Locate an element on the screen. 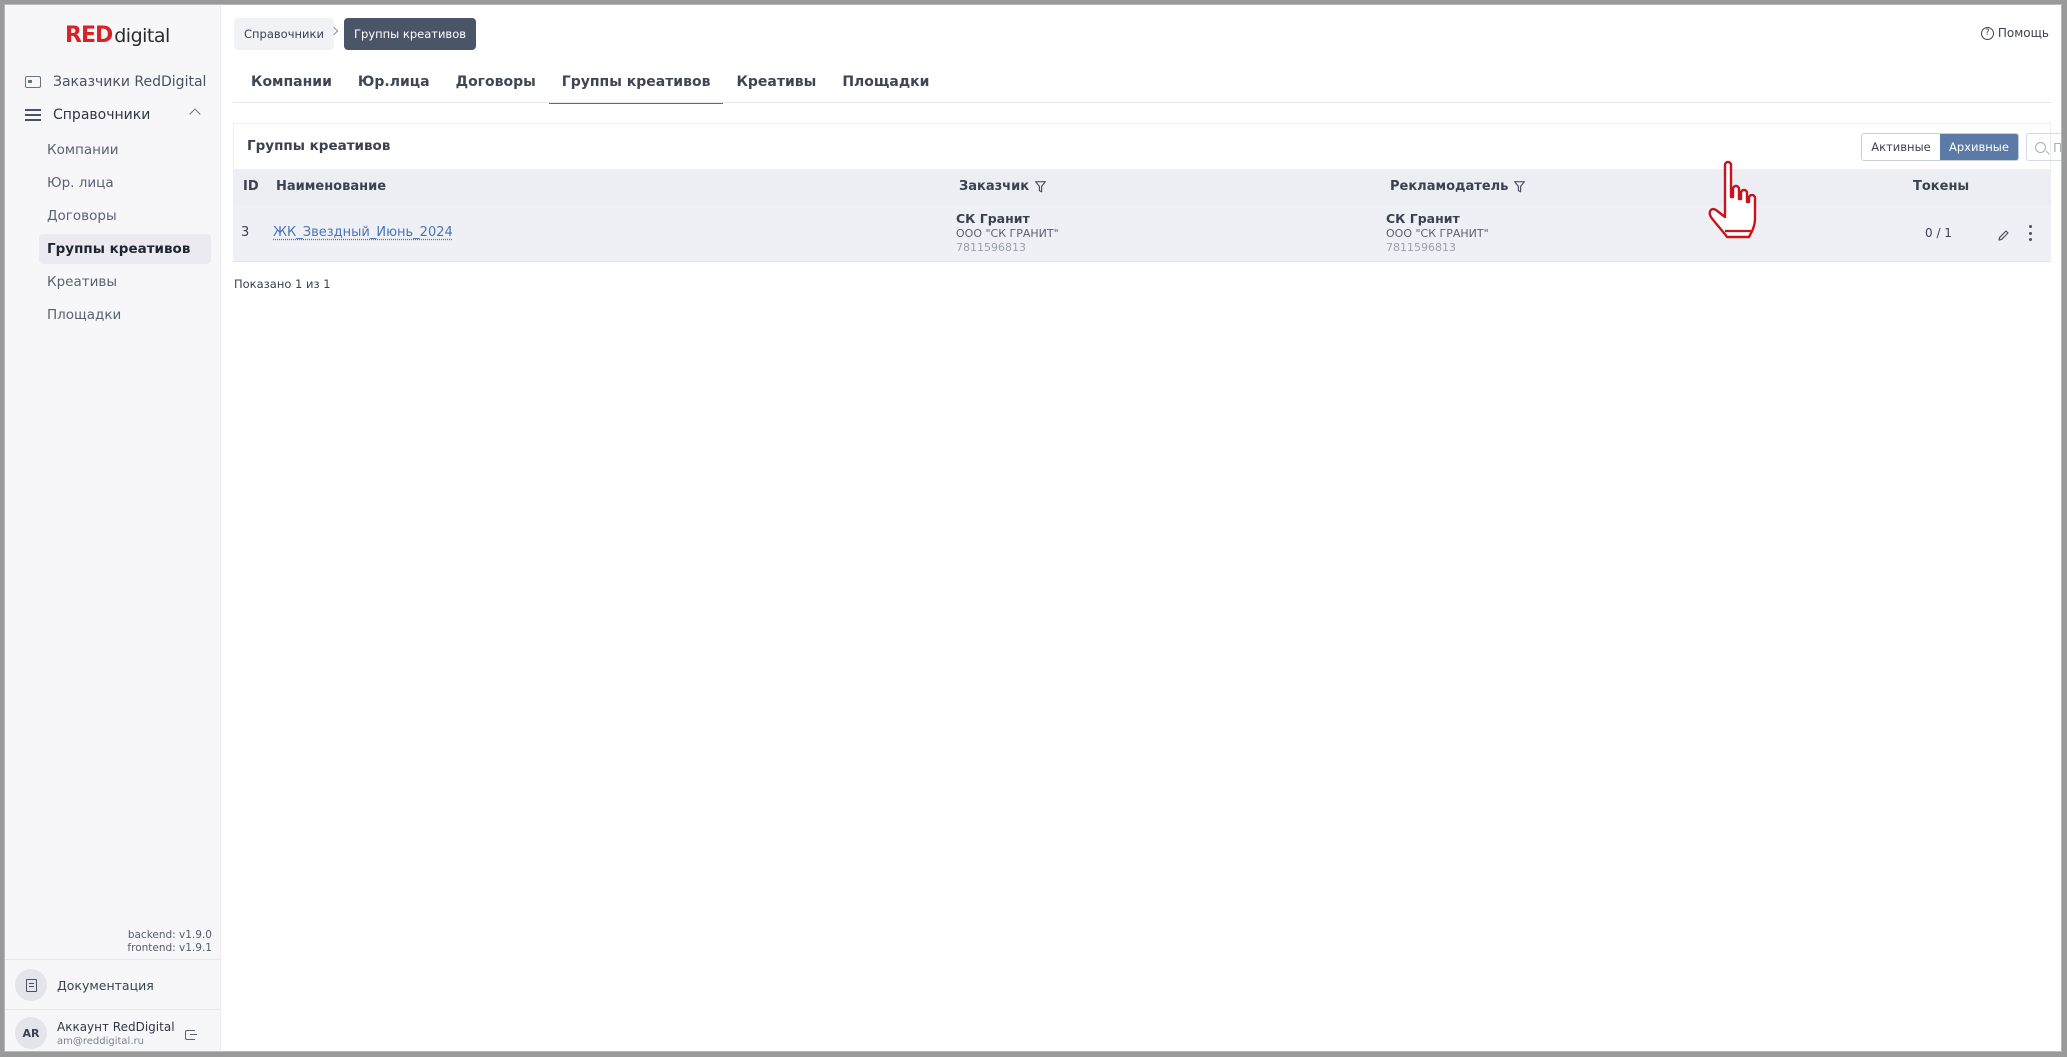 The height and width of the screenshot is (1057, 2067). column-header-tokens: Токены is located at coordinates (1941, 186).